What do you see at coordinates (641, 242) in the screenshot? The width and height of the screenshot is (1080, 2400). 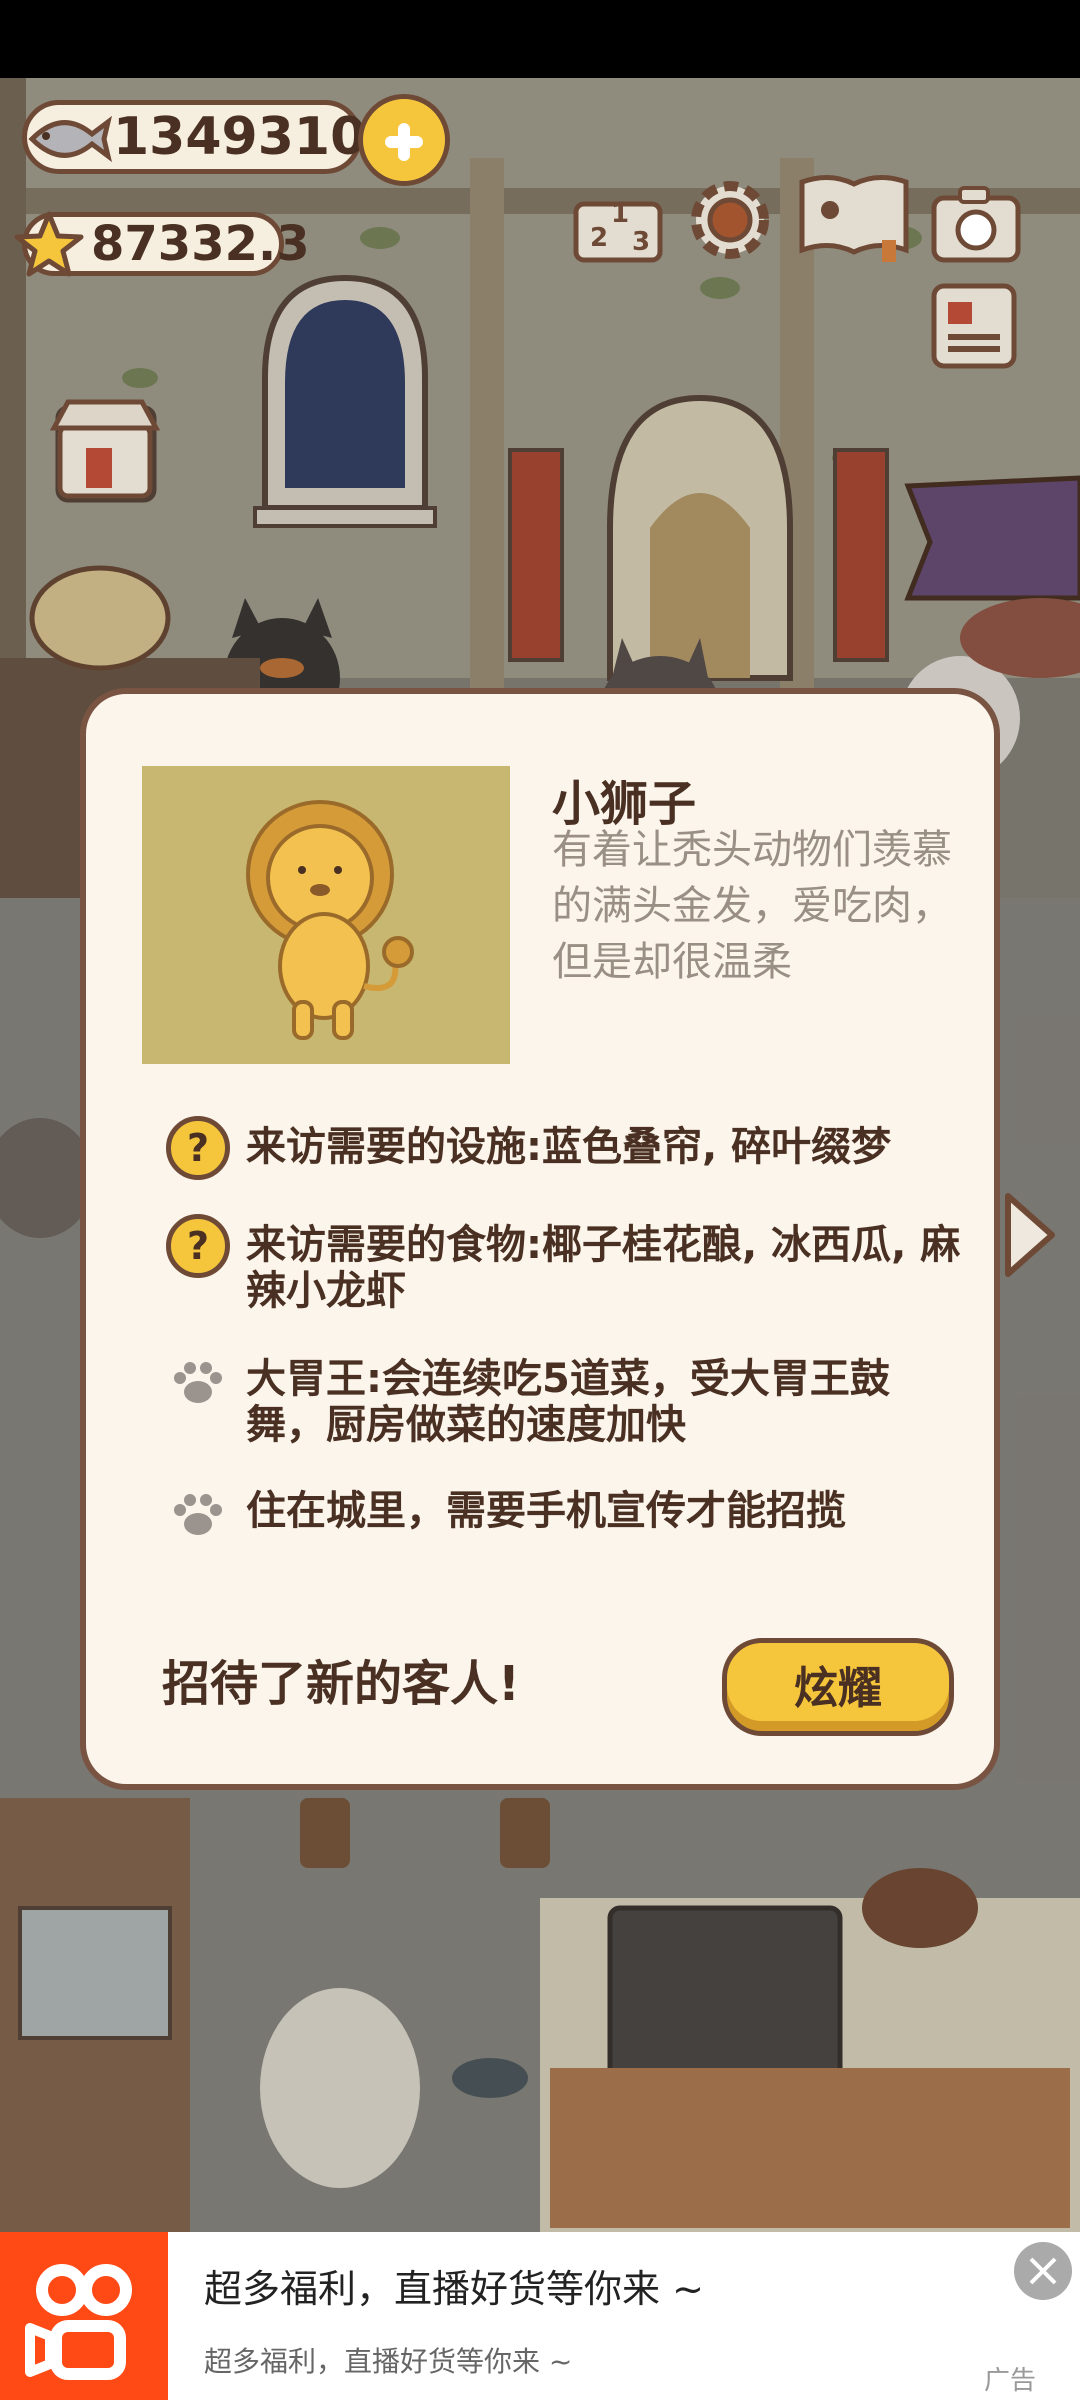 I see `svg-text: 3` at bounding box center [641, 242].